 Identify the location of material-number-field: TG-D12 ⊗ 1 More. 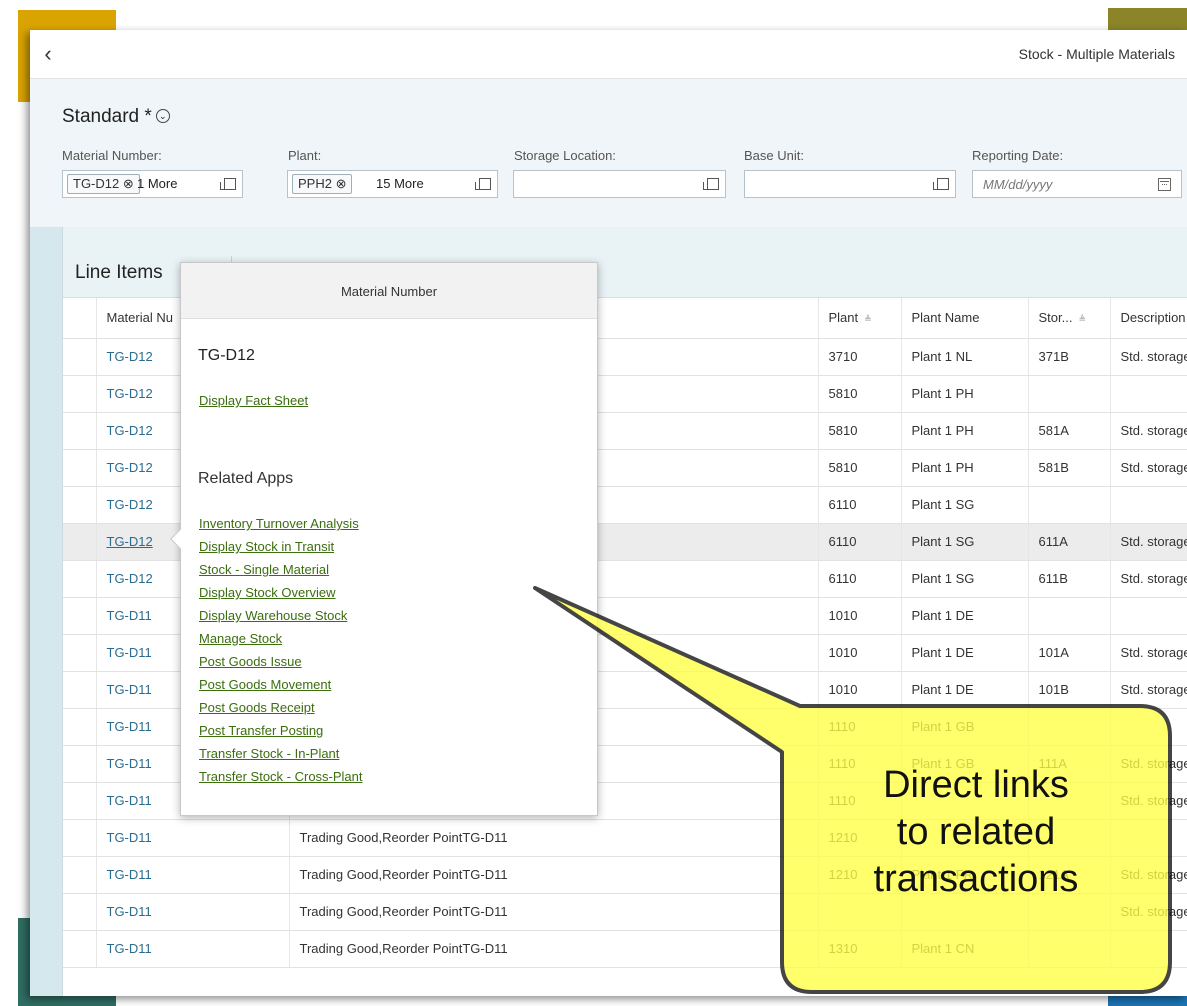
(152, 184).